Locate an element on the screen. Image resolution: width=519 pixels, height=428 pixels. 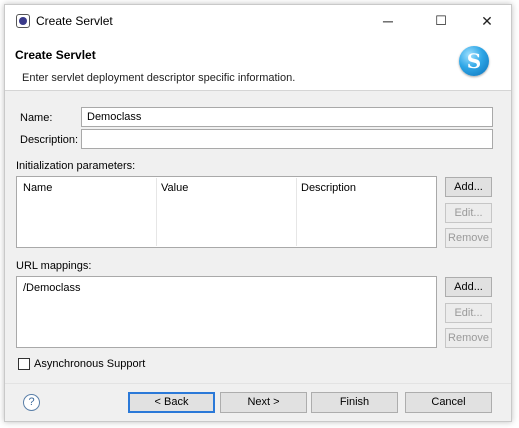
title-bar: Create Servlet ─ ☐ ✕ is located at coordinates (258, 20).